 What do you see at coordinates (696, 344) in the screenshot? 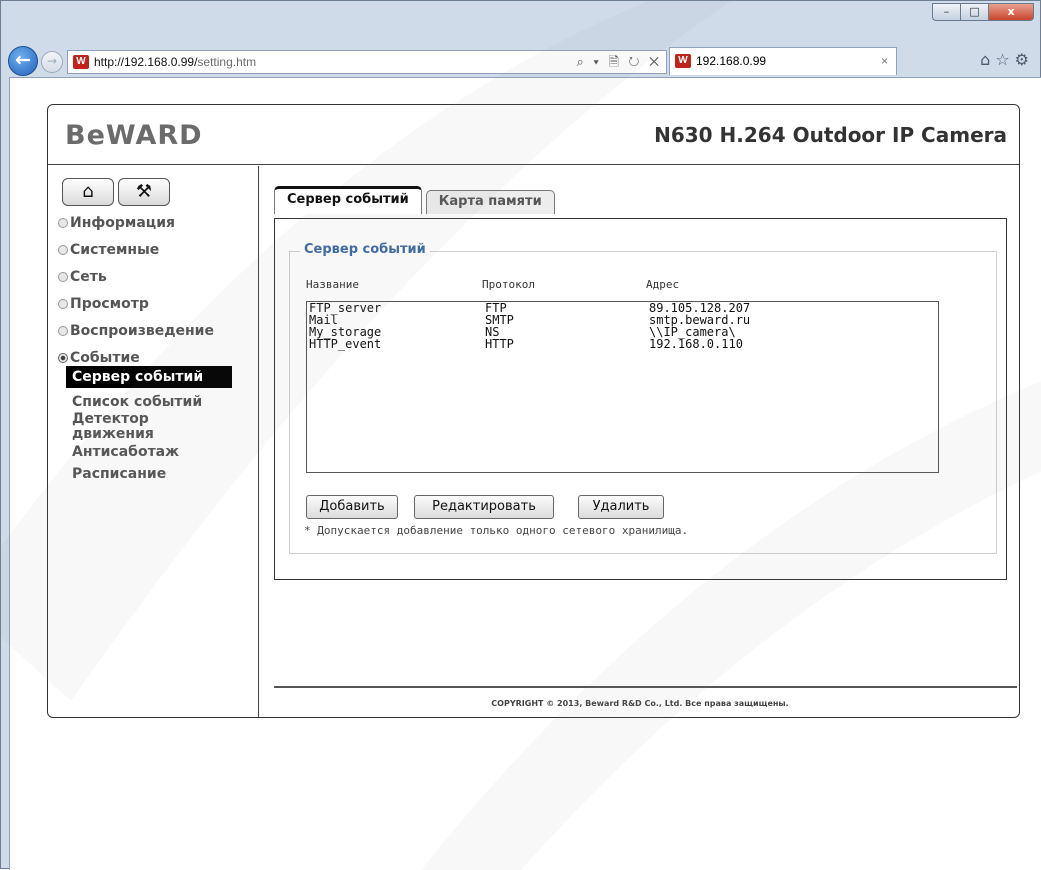
I see `cell-address: 192.168.0.110` at bounding box center [696, 344].